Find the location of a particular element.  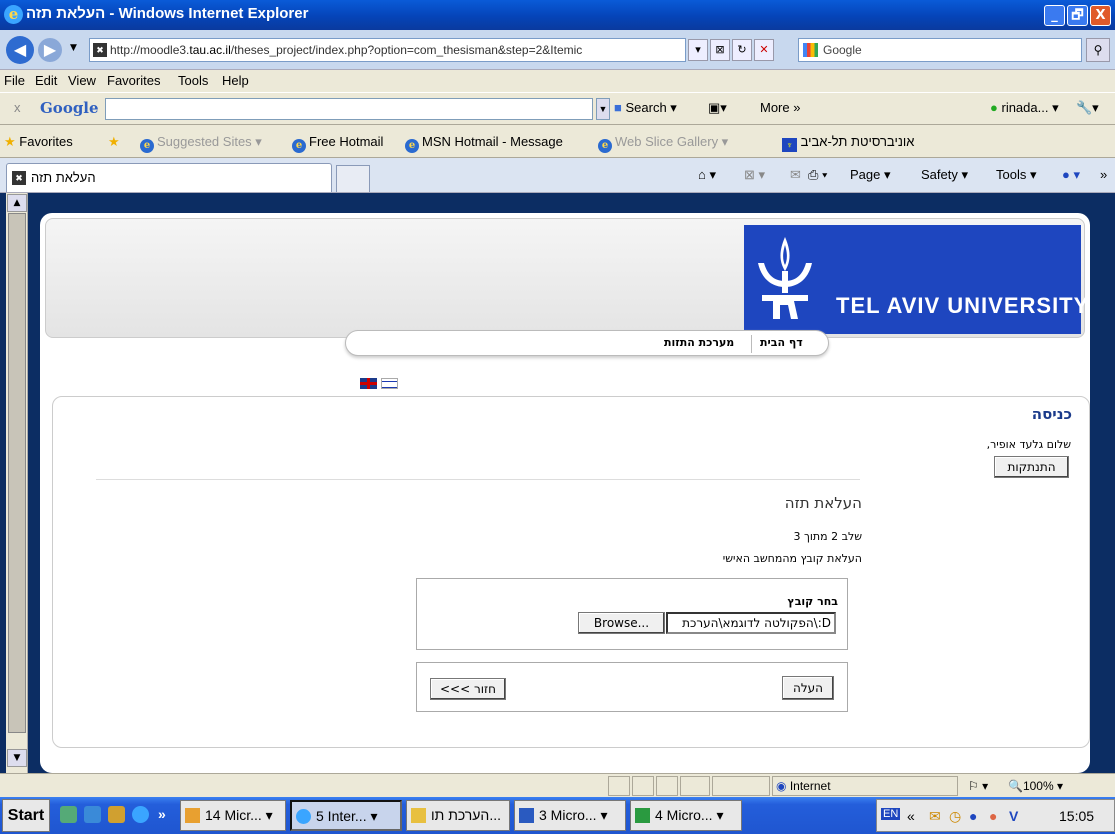

tab-active: ✖ העלאת תזה is located at coordinates (169, 177).